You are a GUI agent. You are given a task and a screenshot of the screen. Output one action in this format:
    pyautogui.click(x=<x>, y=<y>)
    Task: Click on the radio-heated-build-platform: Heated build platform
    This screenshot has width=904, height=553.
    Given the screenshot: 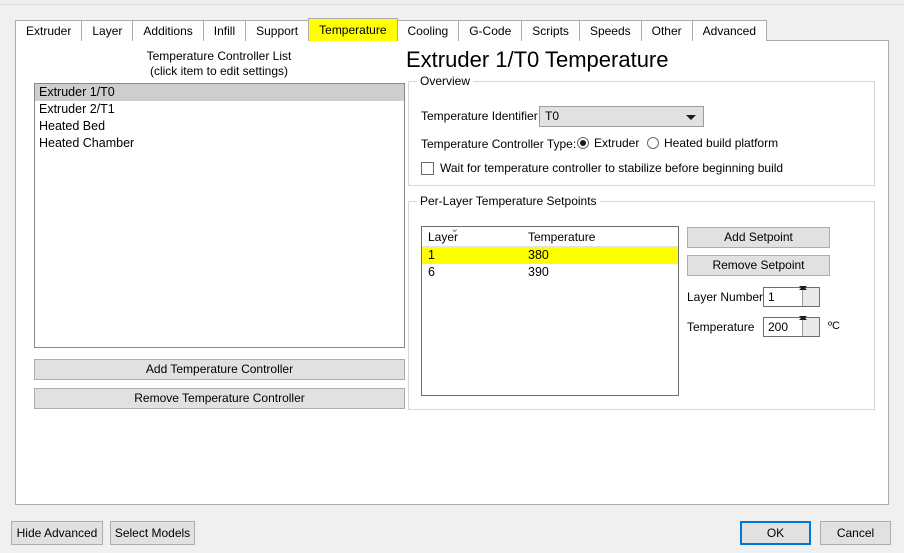 What is the action you would take?
    pyautogui.click(x=712, y=143)
    